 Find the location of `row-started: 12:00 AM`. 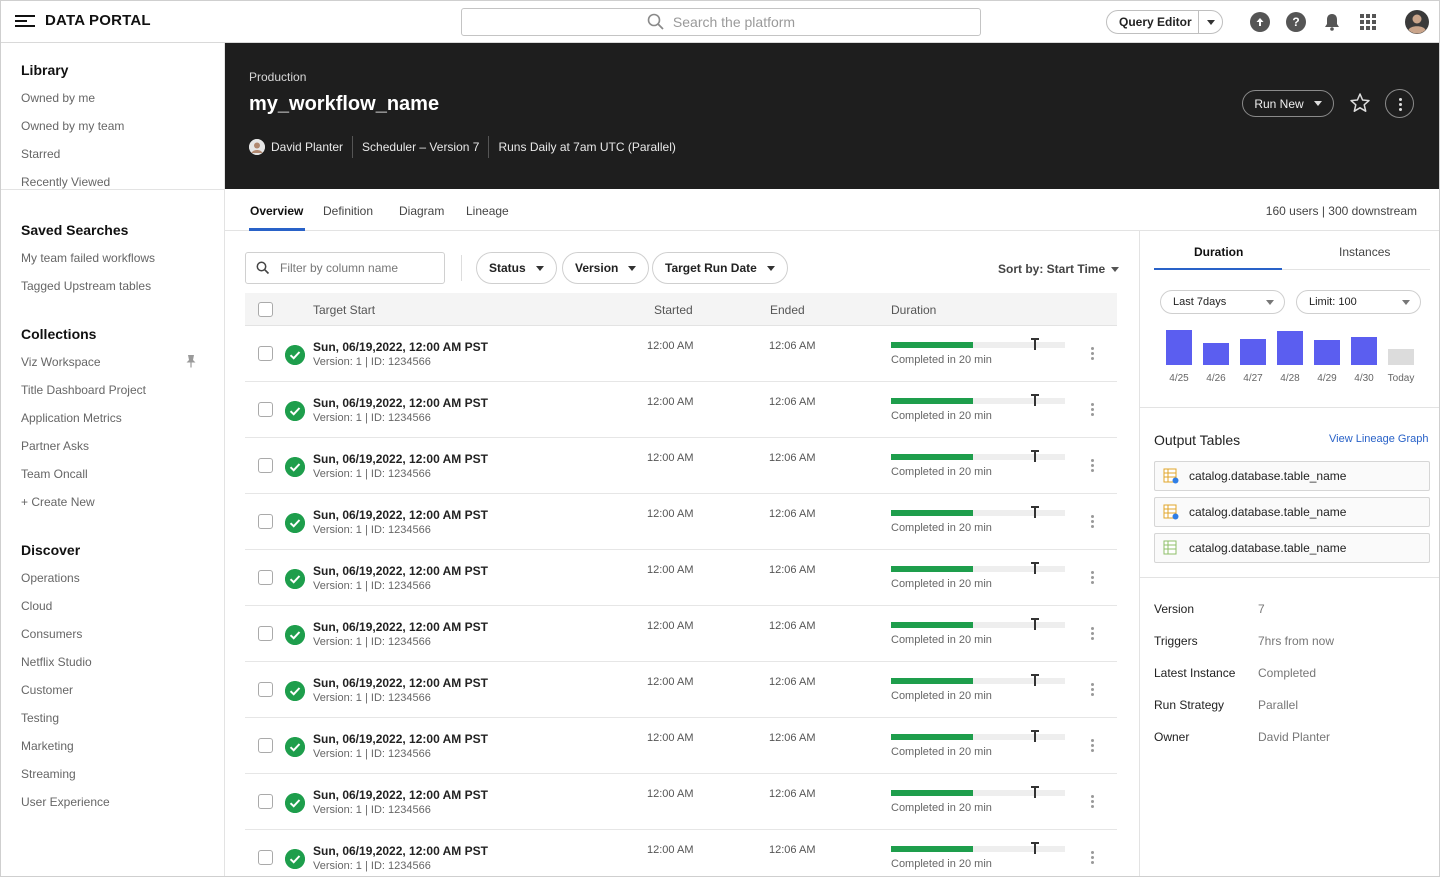

row-started: 12:00 AM is located at coordinates (670, 738).